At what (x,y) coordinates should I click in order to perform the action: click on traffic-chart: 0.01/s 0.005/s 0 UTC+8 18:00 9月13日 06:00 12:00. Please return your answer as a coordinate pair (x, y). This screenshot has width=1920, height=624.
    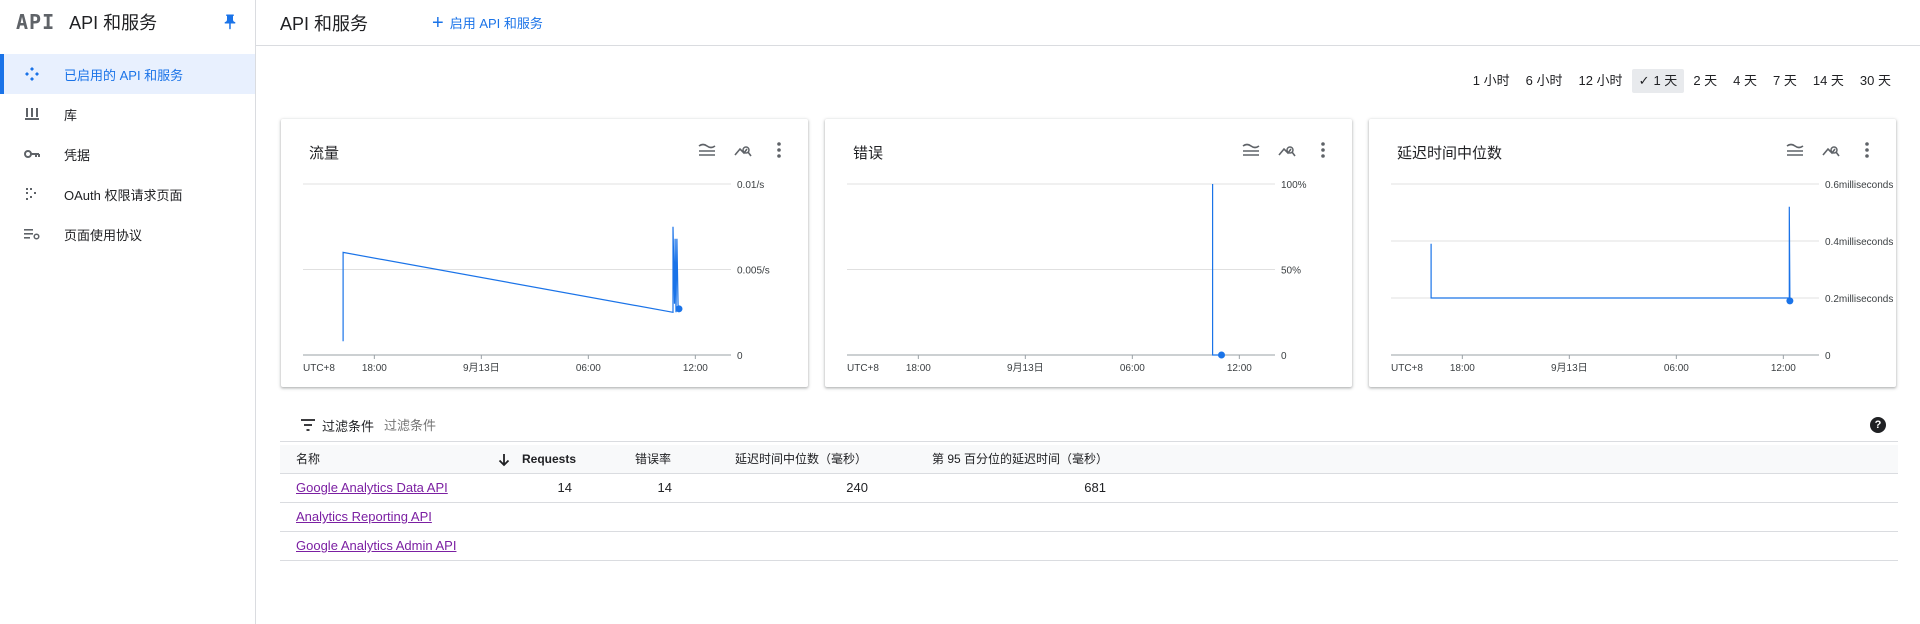
    Looking at the image, I should click on (536, 277).